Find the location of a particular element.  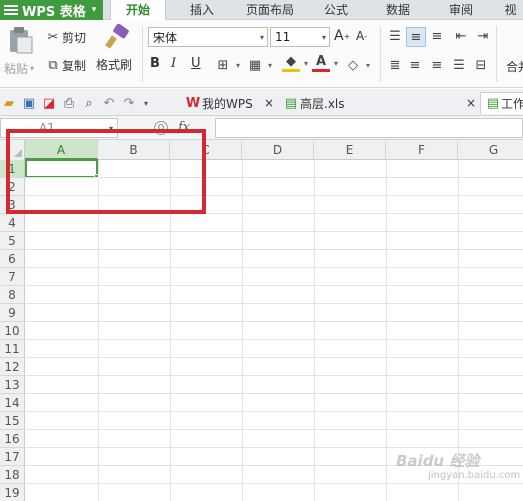

cut-label: 剪切 is located at coordinates (74, 37).